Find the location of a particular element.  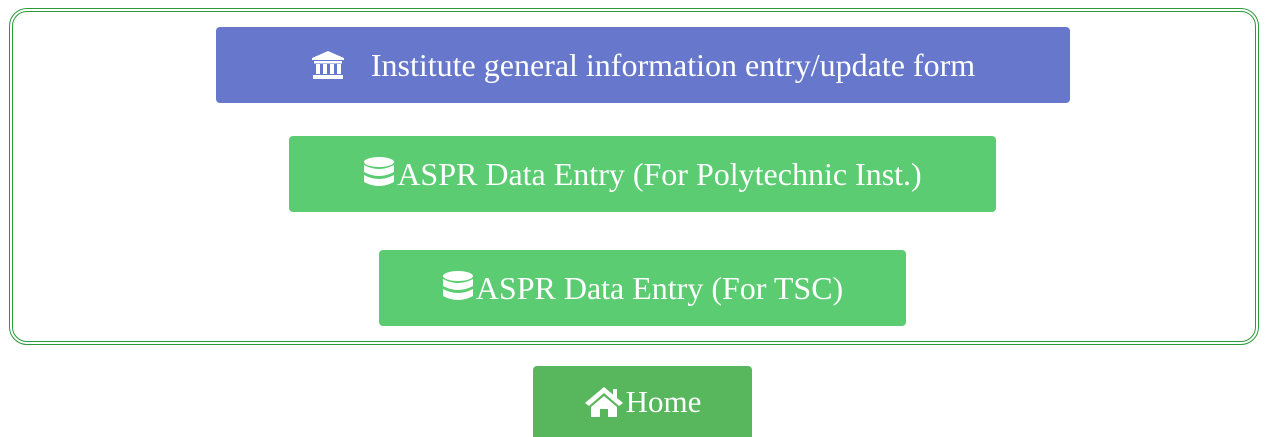

aspr-tsc-button: ASPR Data Entry (For TSC) is located at coordinates (642, 288).